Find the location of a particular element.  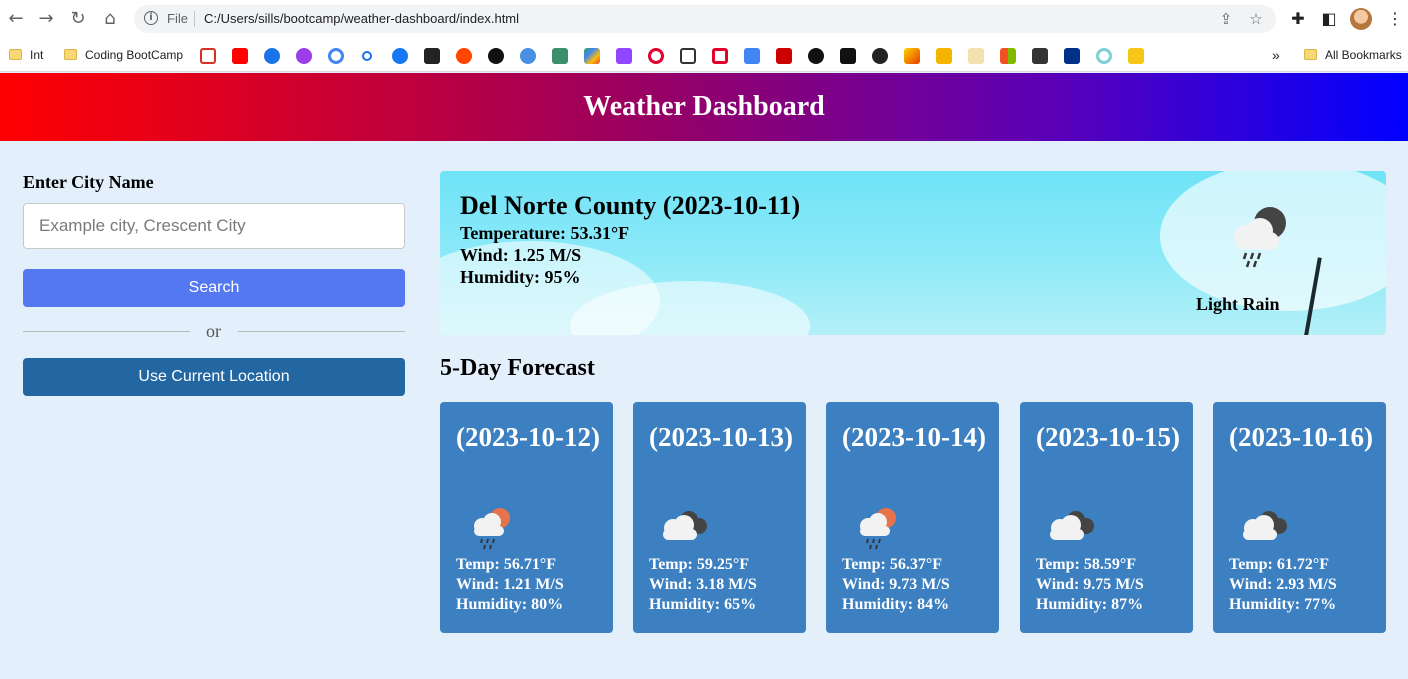

forecast-temp: Temp: 59.25°F is located at coordinates (699, 564).